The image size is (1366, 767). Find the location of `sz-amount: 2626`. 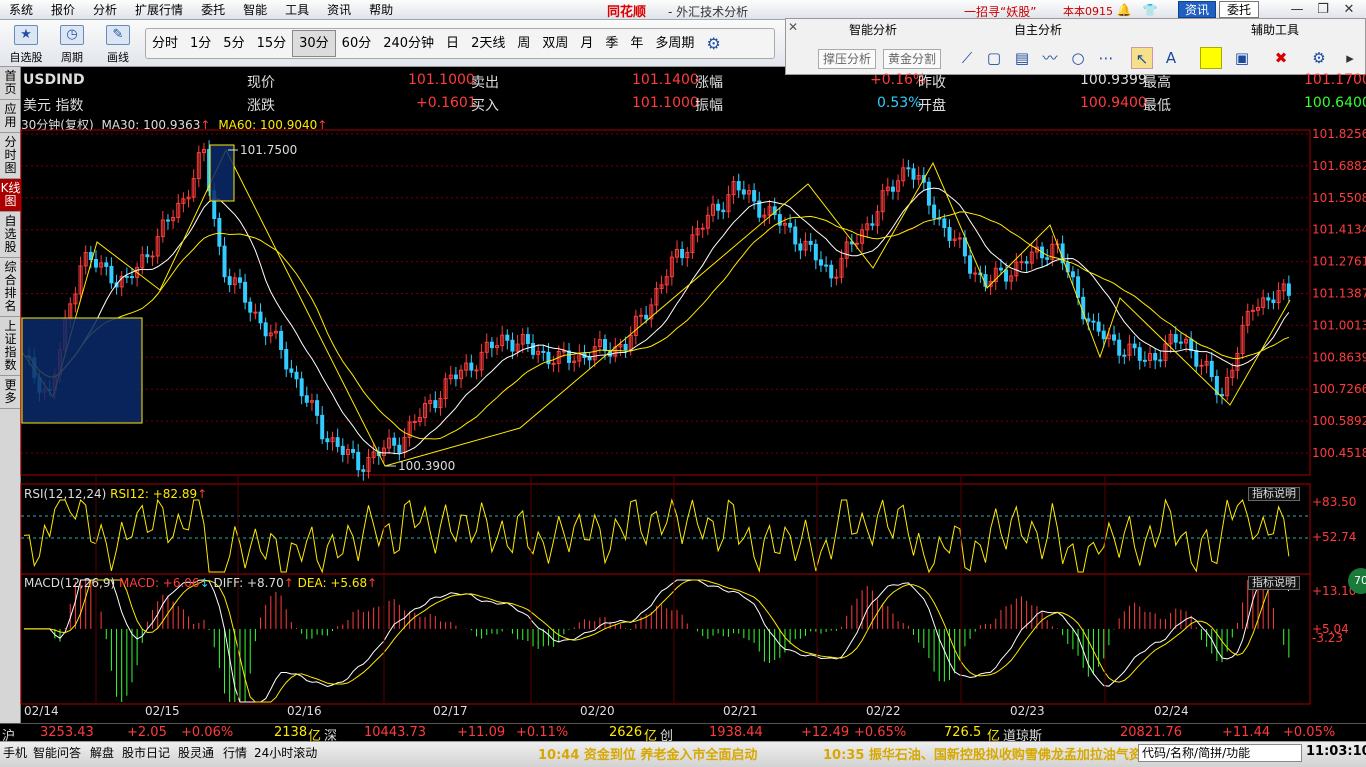

sz-amount: 2626 is located at coordinates (626, 732).